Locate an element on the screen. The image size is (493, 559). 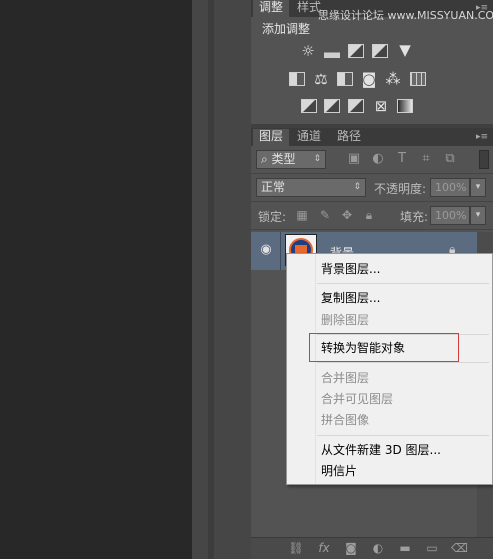
mask-icon: ◙ is located at coordinates (351, 548).